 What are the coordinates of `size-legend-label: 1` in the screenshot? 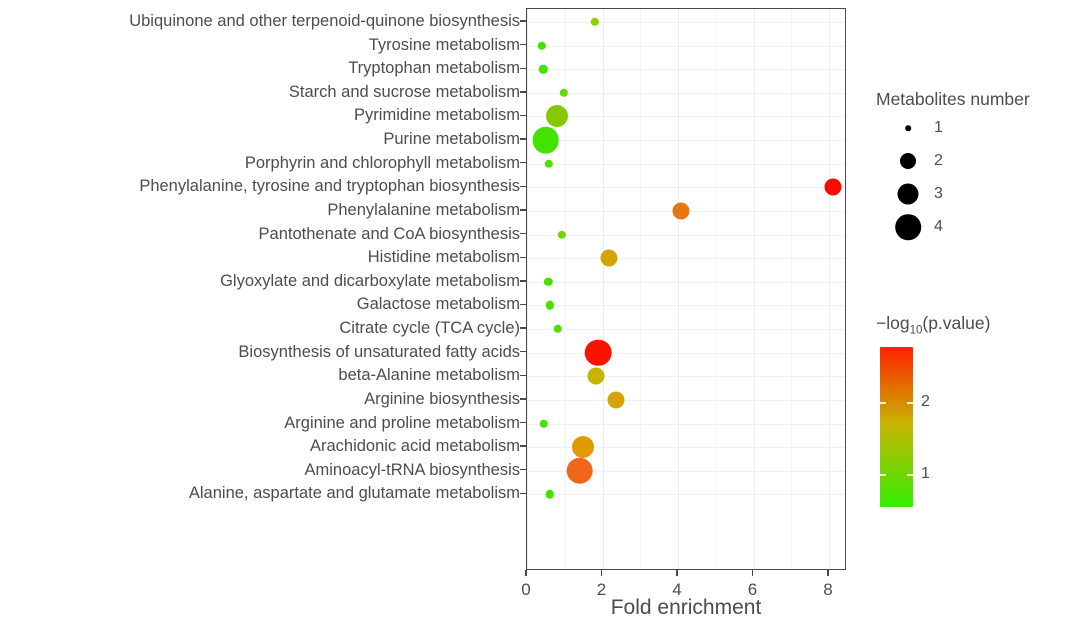 It's located at (938, 127).